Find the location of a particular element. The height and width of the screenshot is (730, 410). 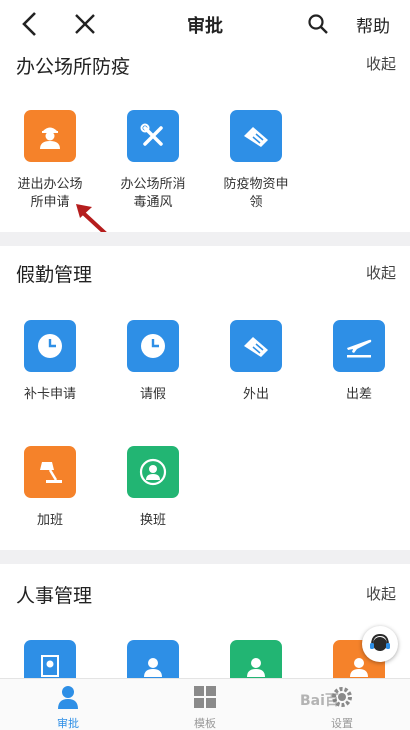

section-title: 办公场所防疫 is located at coordinates (73, 67).